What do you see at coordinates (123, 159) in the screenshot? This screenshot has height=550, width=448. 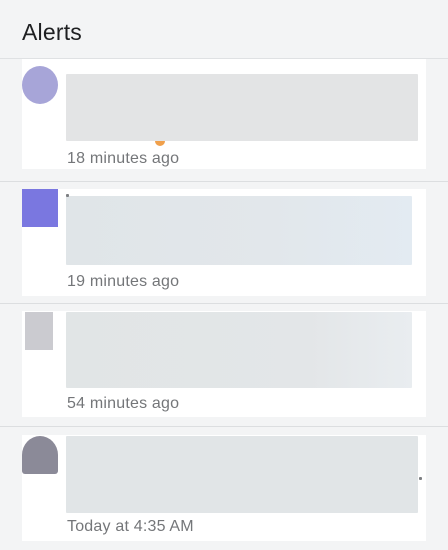 I see `alert-timestamp: 18 minutes ago` at bounding box center [123, 159].